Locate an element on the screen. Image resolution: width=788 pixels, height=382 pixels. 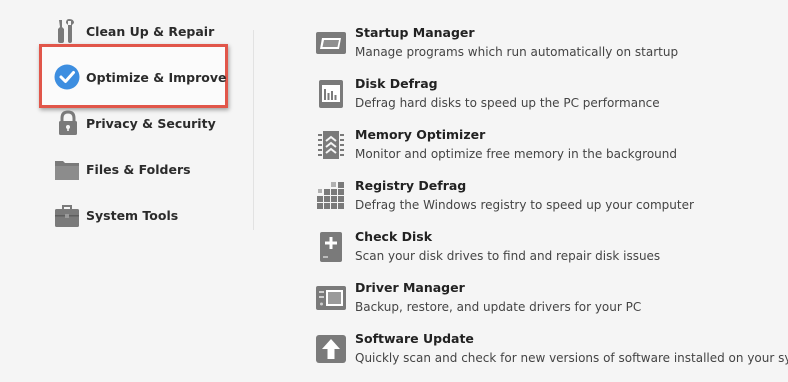
tool-title: Memory Optimizer is located at coordinates (420, 134).